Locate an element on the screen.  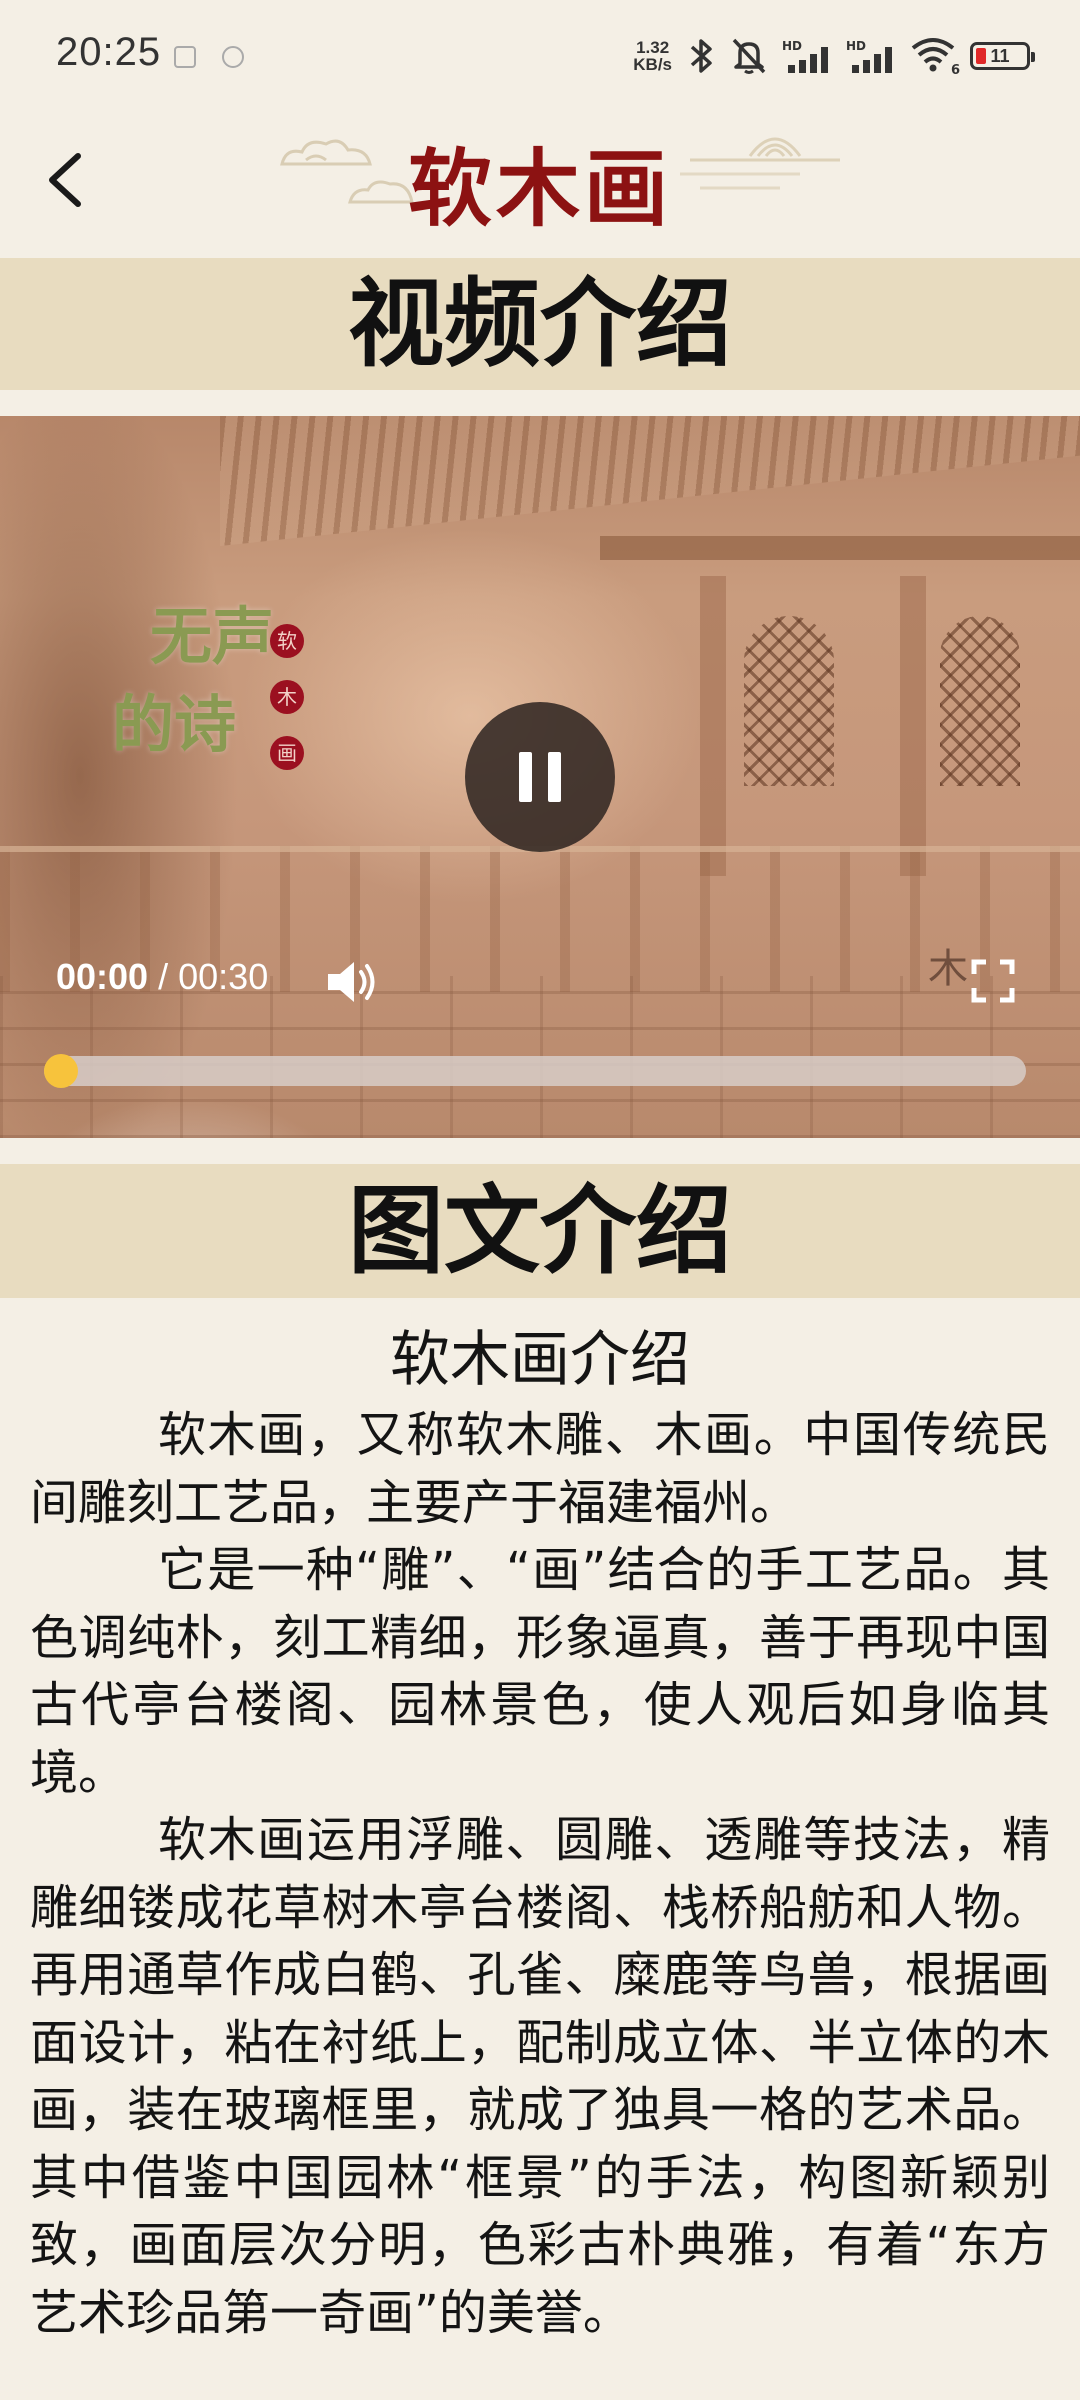
section-title-video: 视频介绍 is located at coordinates (540, 324).